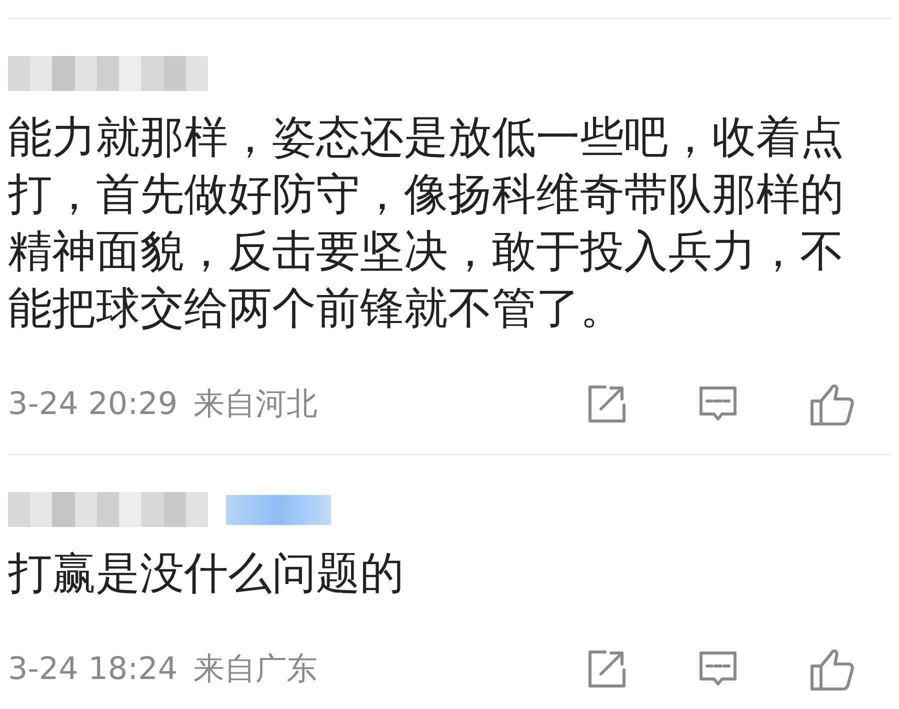 The width and height of the screenshot is (899, 709). I want to click on comment-location: 来自广东, so click(256, 669).